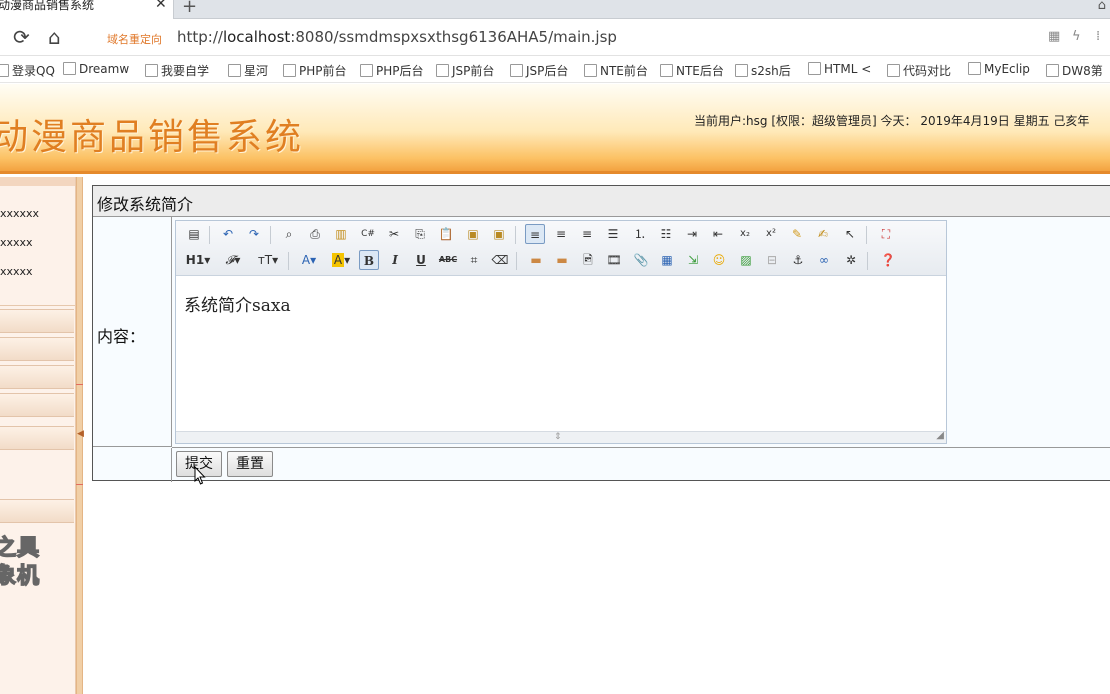  Describe the element at coordinates (562, 260) in the screenshot. I see `insert-column-icon: ▬` at that location.